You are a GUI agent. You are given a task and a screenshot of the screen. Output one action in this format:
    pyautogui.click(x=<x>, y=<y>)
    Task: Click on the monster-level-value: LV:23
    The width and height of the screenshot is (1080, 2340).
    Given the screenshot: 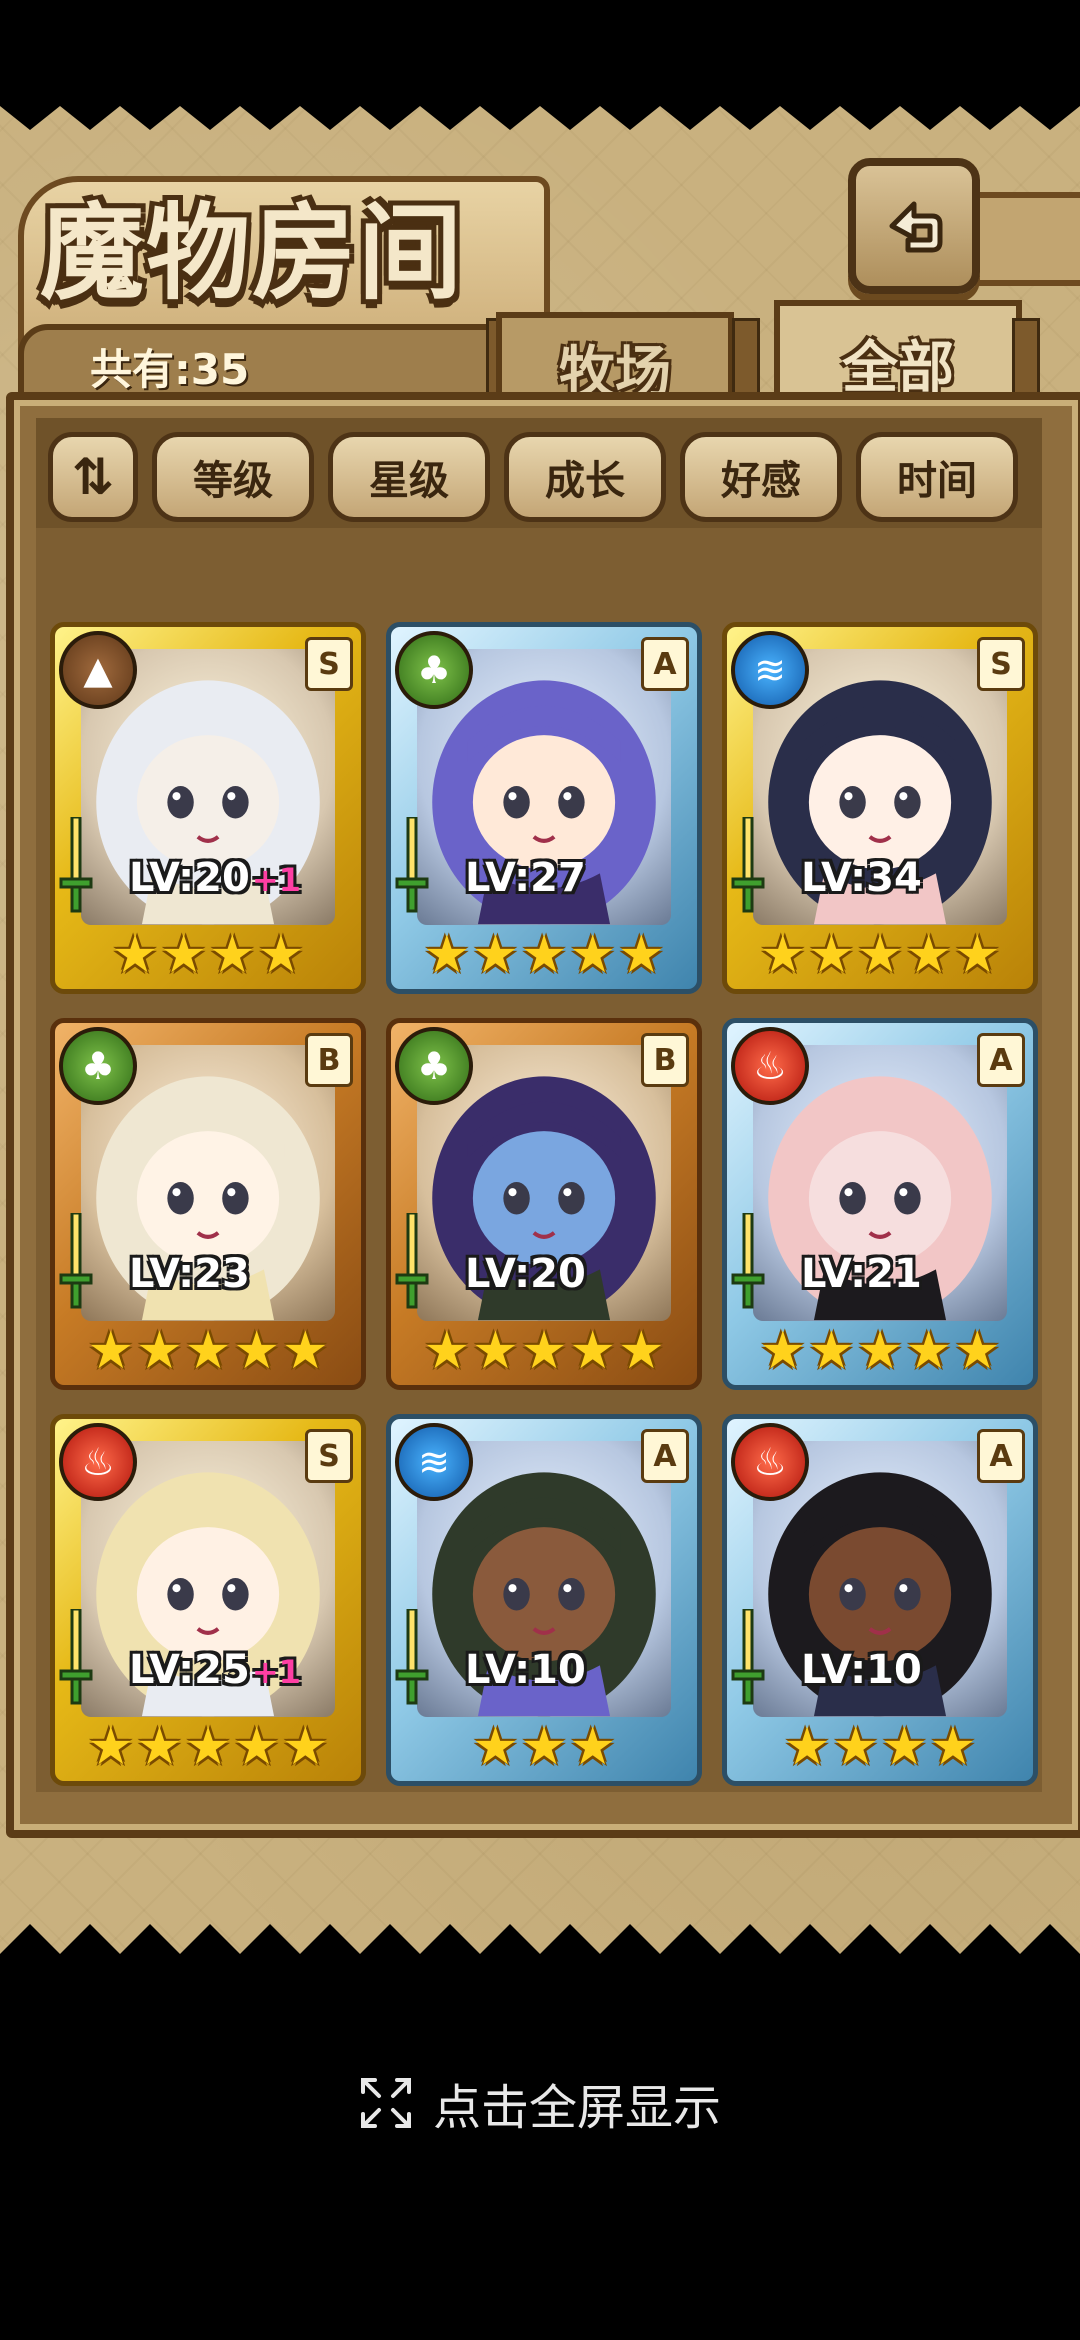 What is the action you would take?
    pyautogui.click(x=189, y=1274)
    